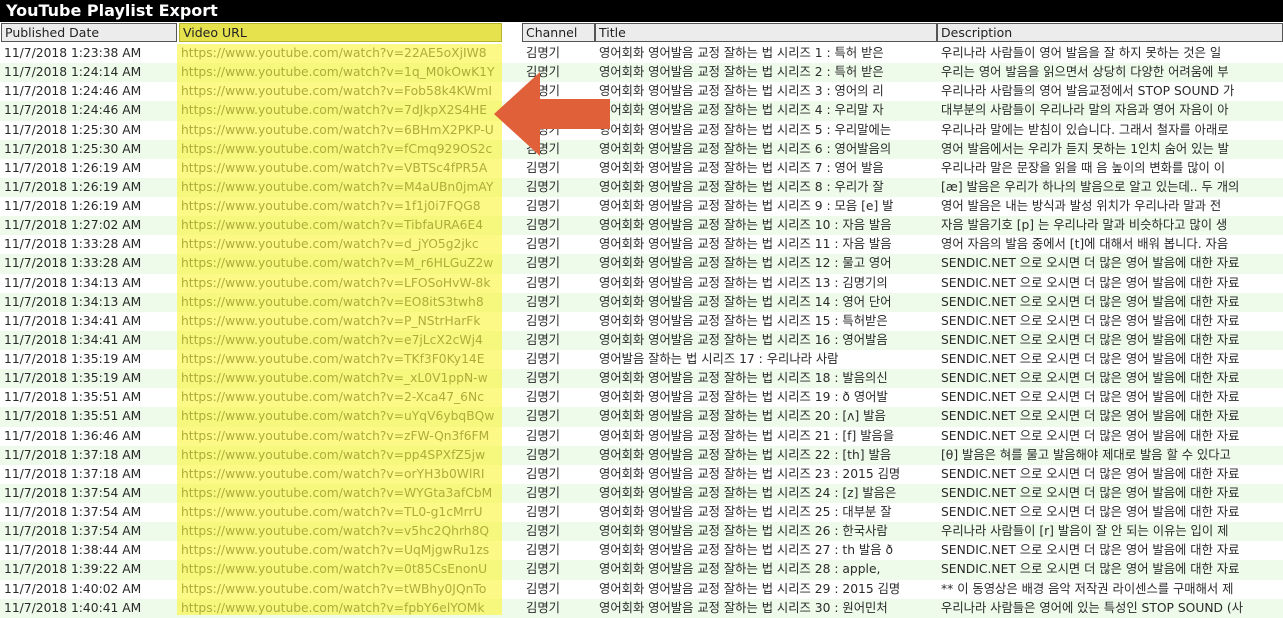 This screenshot has height=618, width=1283. What do you see at coordinates (766, 263) in the screenshot?
I see `cell-title: 영어회화 영어발음 교정 잘하는 법 시리즈 12 : 물고 영어` at bounding box center [766, 263].